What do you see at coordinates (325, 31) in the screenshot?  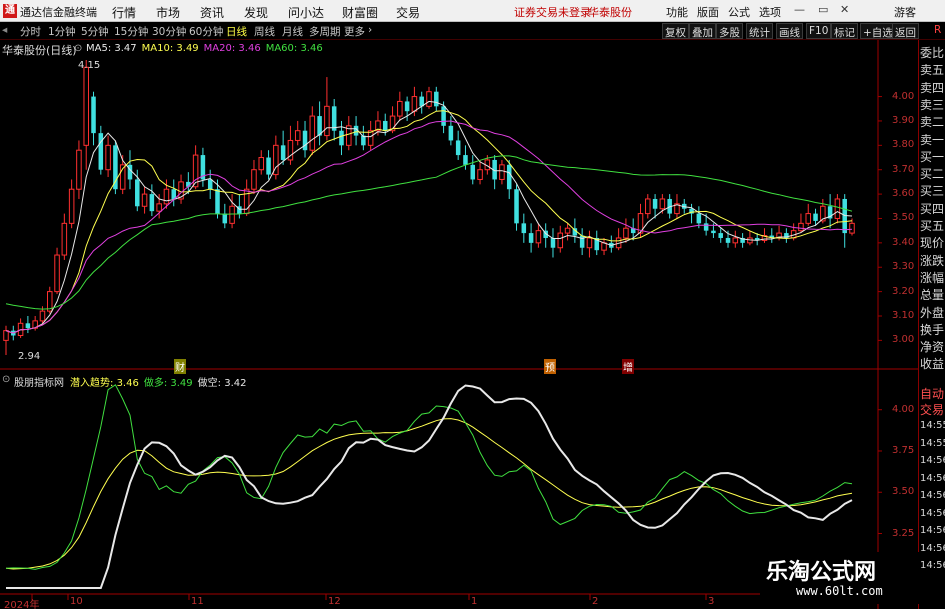 I see `period-multi: 多周期` at bounding box center [325, 31].